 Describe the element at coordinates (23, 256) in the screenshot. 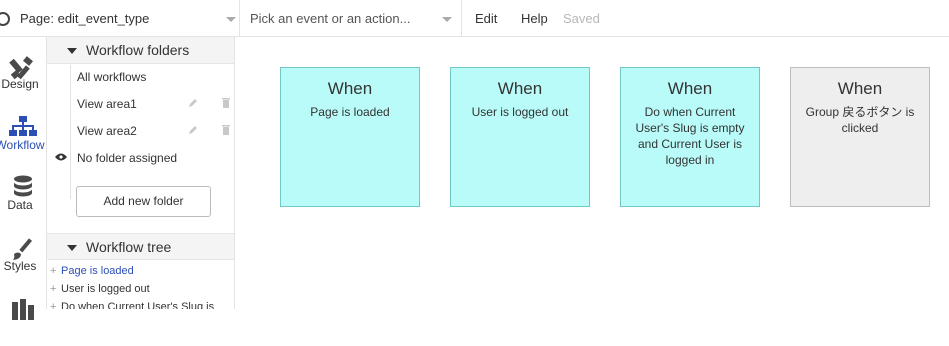

I see `nav-styles: Styles` at that location.